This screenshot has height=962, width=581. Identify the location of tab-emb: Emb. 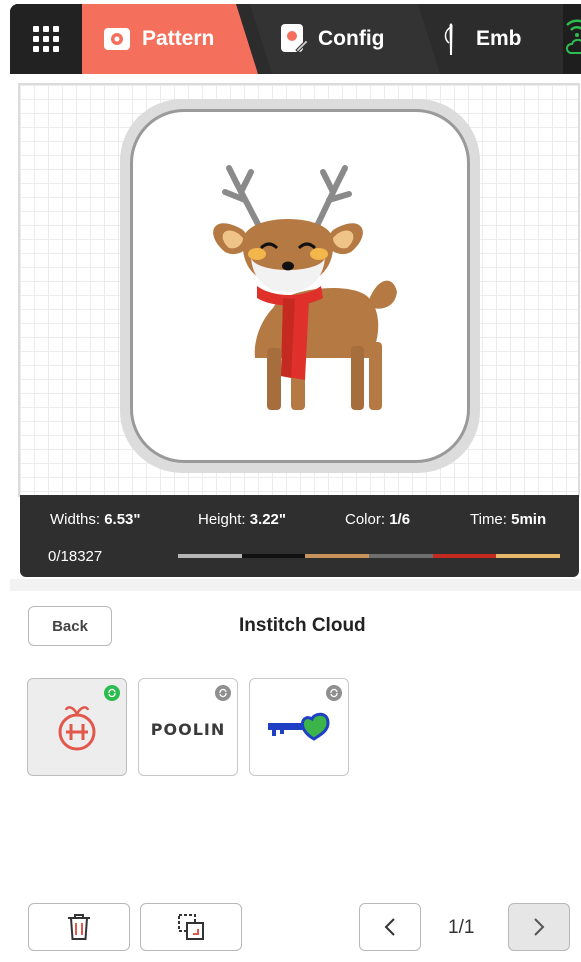
(490, 39).